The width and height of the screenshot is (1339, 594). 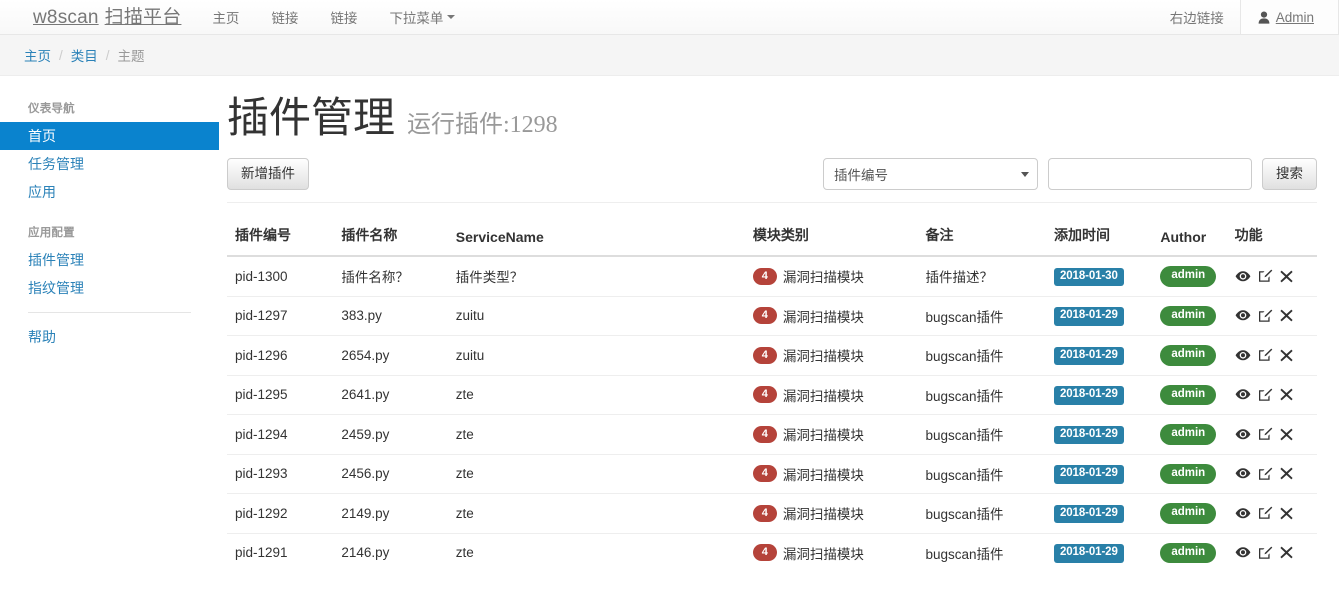 I want to click on cell-module: 4 漏洞扫描模块, so click(x=831, y=355).